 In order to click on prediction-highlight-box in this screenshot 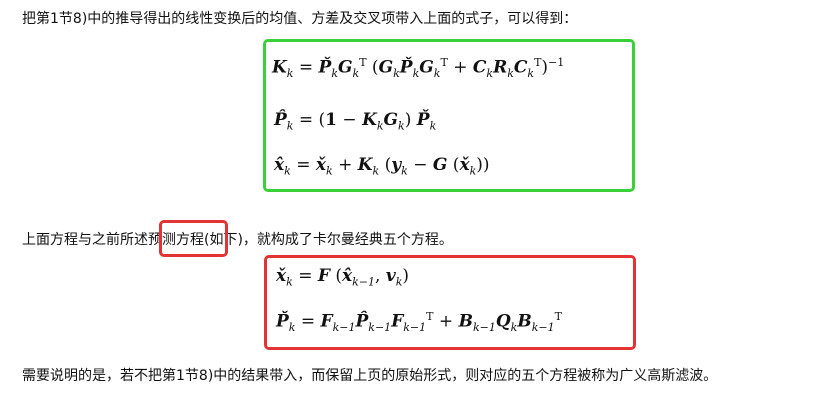, I will do `click(193, 238)`.